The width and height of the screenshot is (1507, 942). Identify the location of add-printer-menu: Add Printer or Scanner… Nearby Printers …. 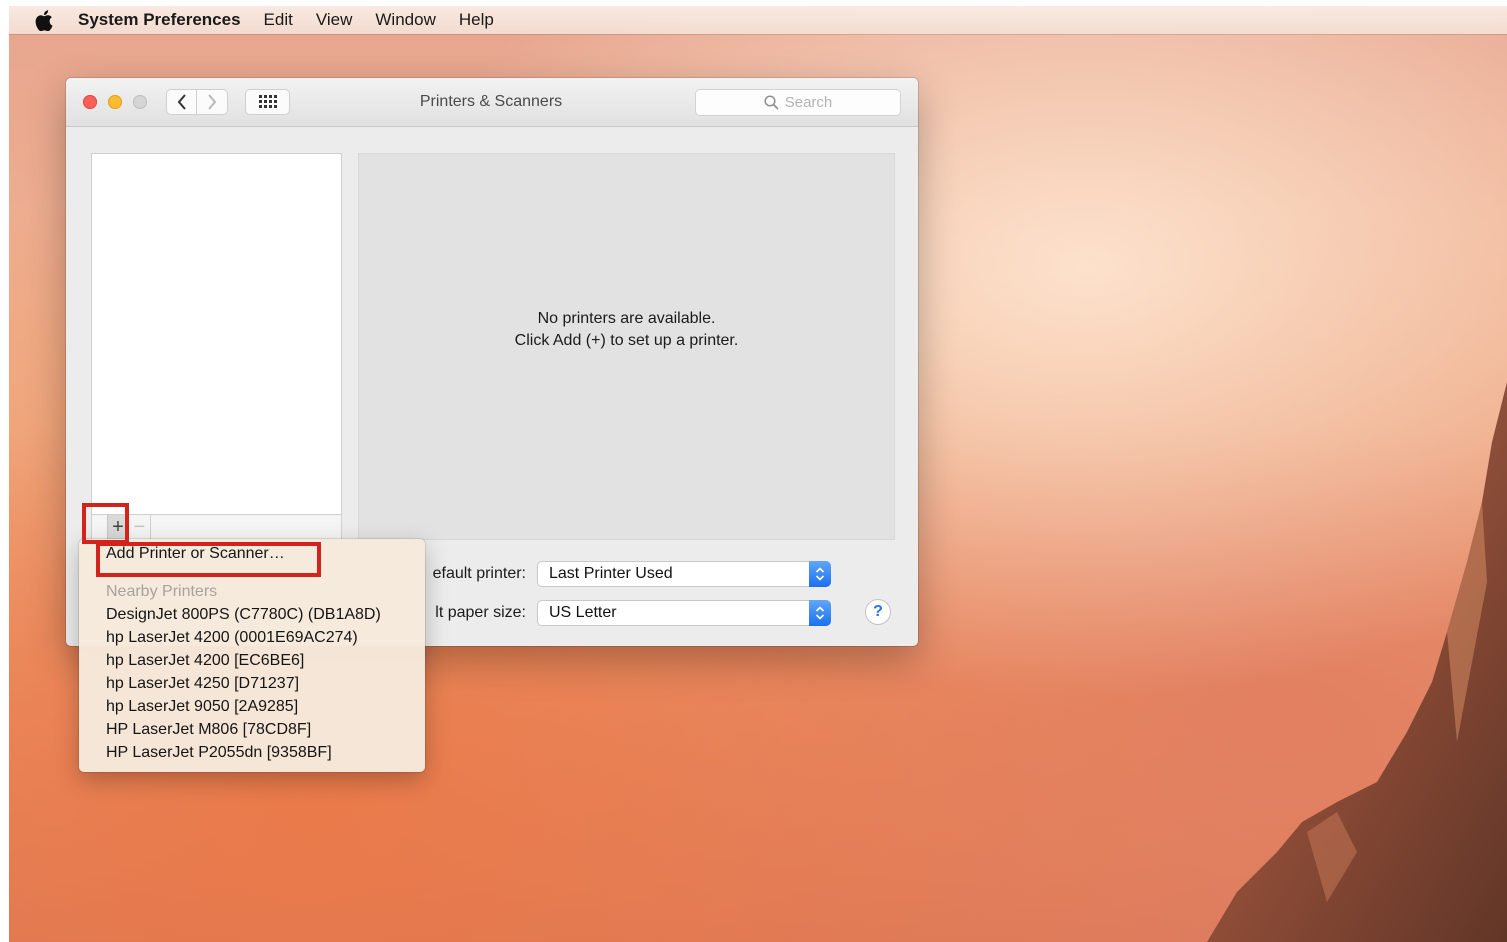
(252, 655).